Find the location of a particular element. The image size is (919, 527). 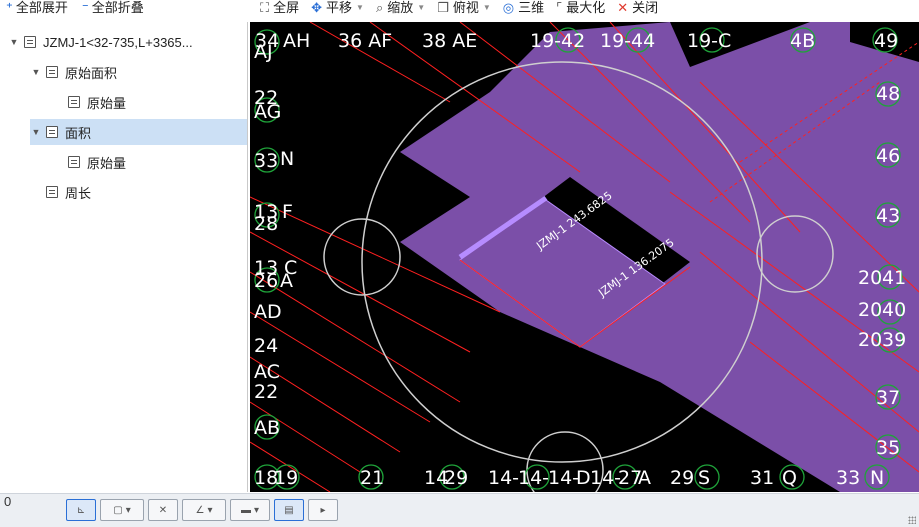

expand-all-button: ⁺ 全部展开 is located at coordinates (37, 8).